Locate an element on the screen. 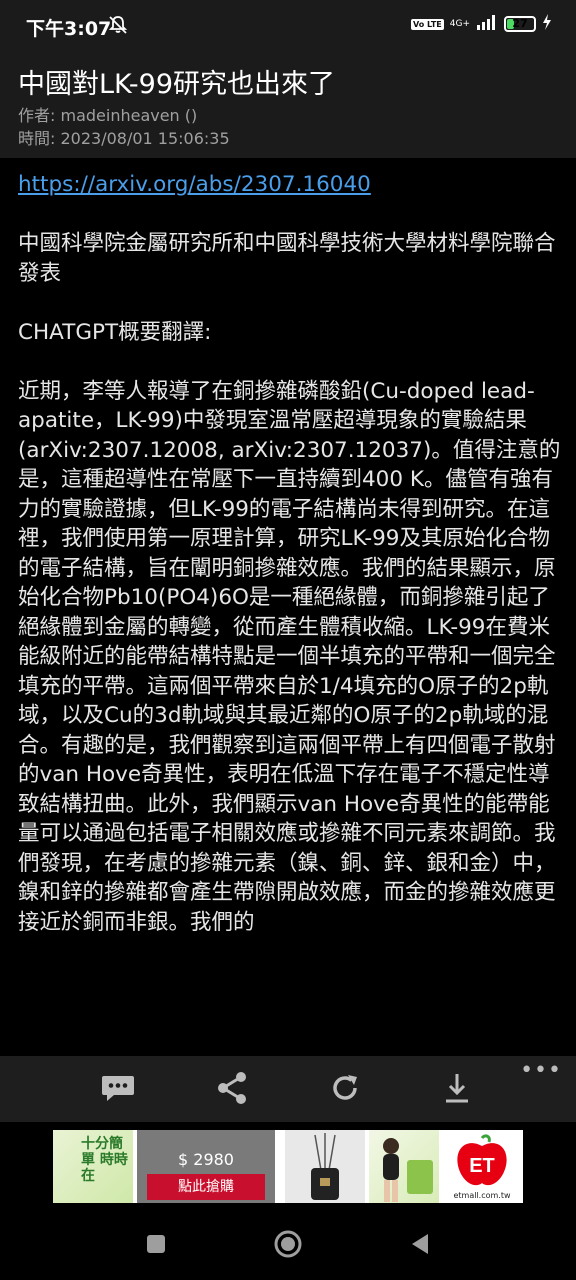  ad-logo-text: ET is located at coordinates (482, 1166).